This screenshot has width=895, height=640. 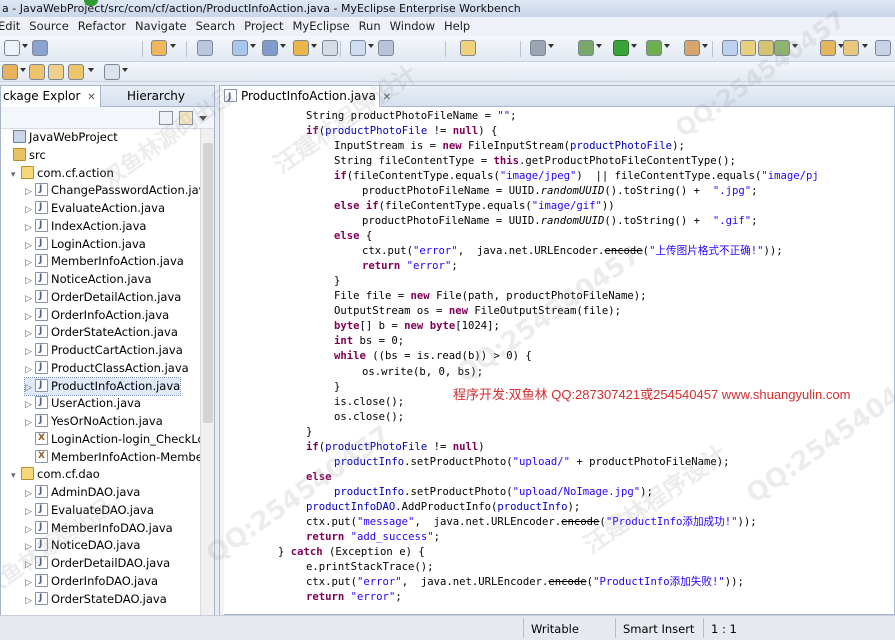 What do you see at coordinates (324, 26) in the screenshot?
I see `menu-item-myeclipse: MyEclipse` at bounding box center [324, 26].